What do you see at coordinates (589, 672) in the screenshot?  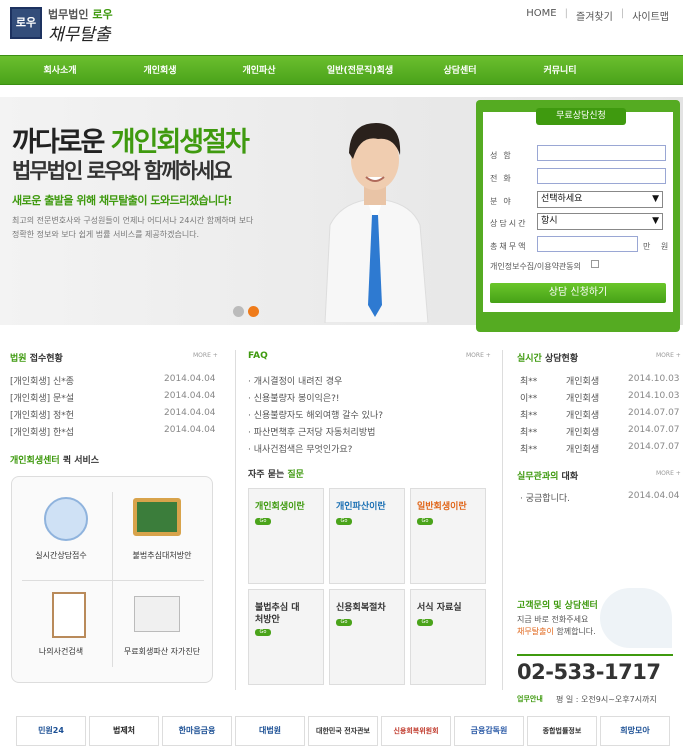 I see `contact-phone: 02-533-1717` at bounding box center [589, 672].